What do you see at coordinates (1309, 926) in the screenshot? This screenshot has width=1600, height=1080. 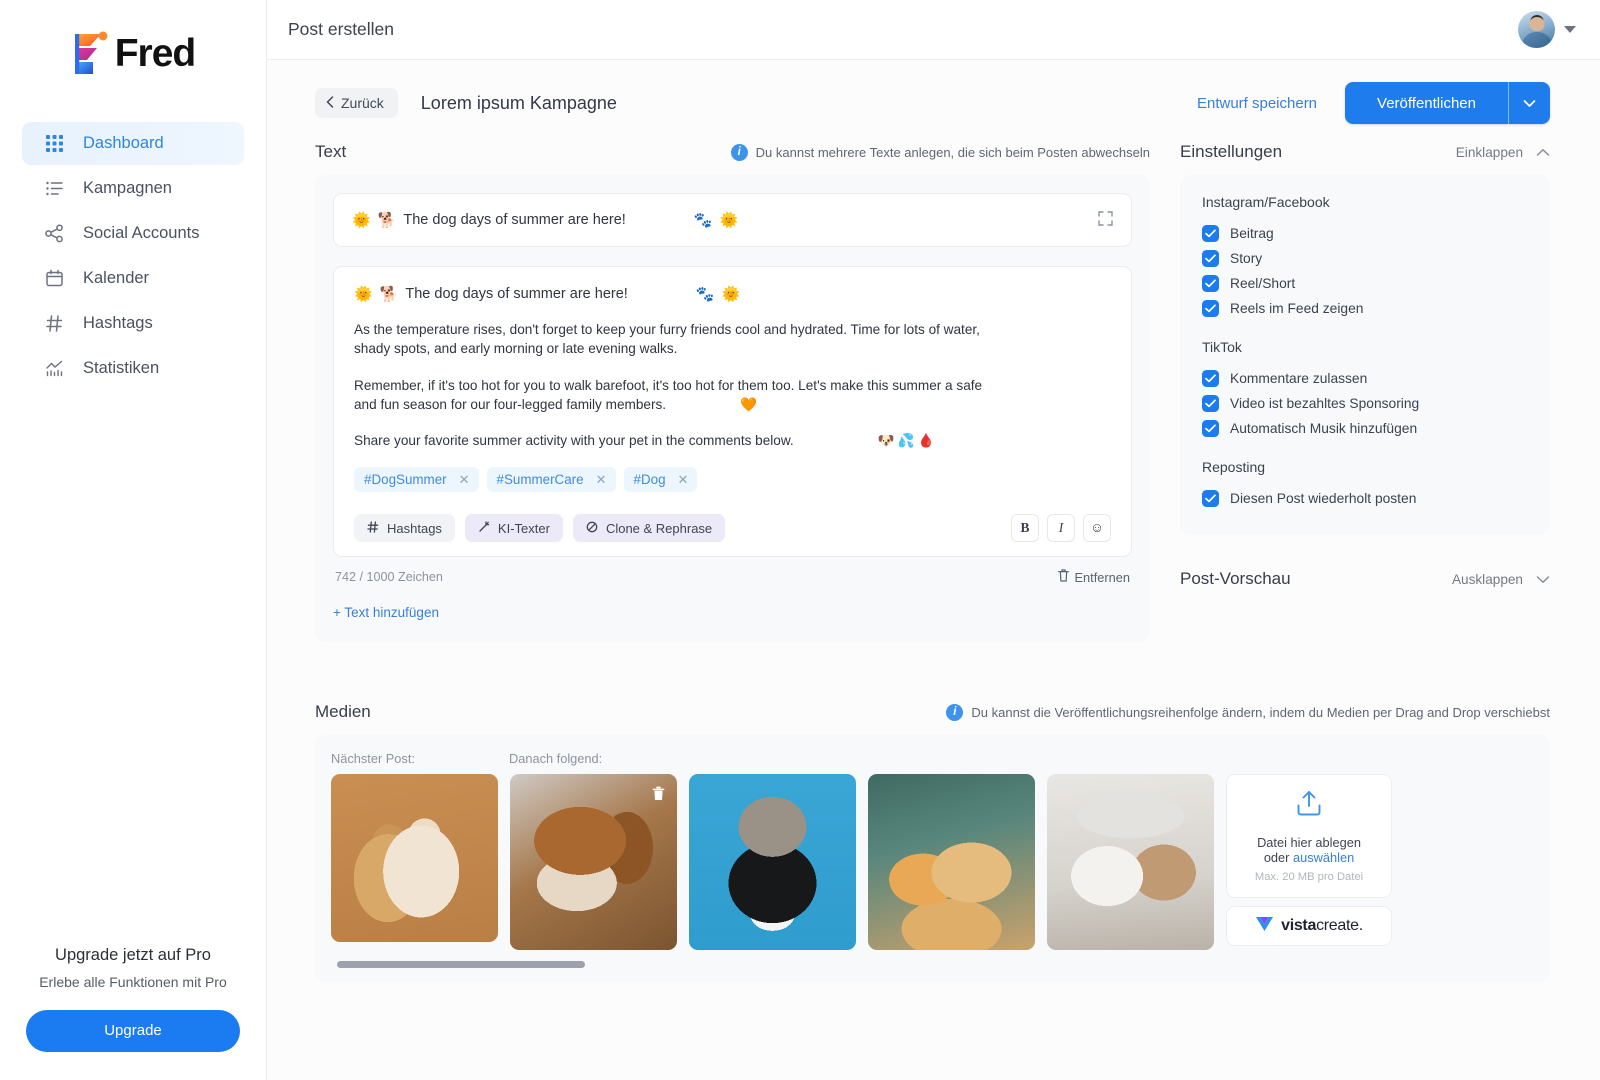 I see `vistacreate-button: vistacreate.` at bounding box center [1309, 926].